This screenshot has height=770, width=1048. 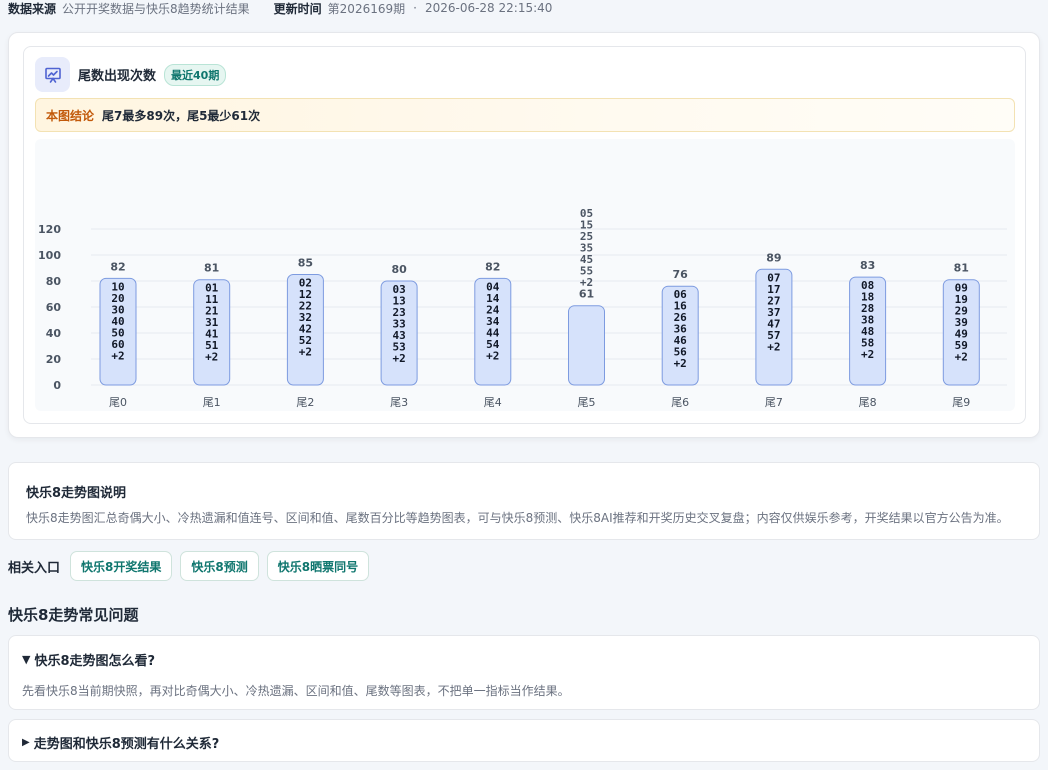 I want to click on x-category-label: 尾8, so click(x=868, y=402).